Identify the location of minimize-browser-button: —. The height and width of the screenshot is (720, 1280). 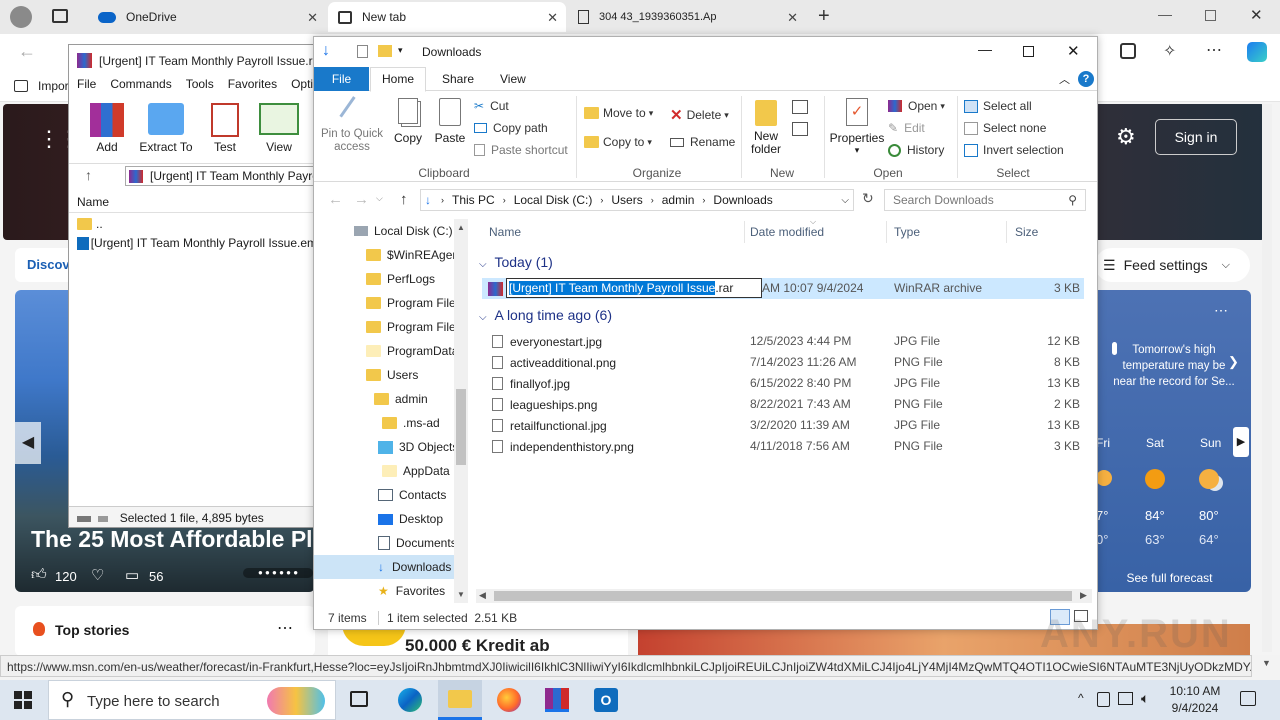
(1165, 14).